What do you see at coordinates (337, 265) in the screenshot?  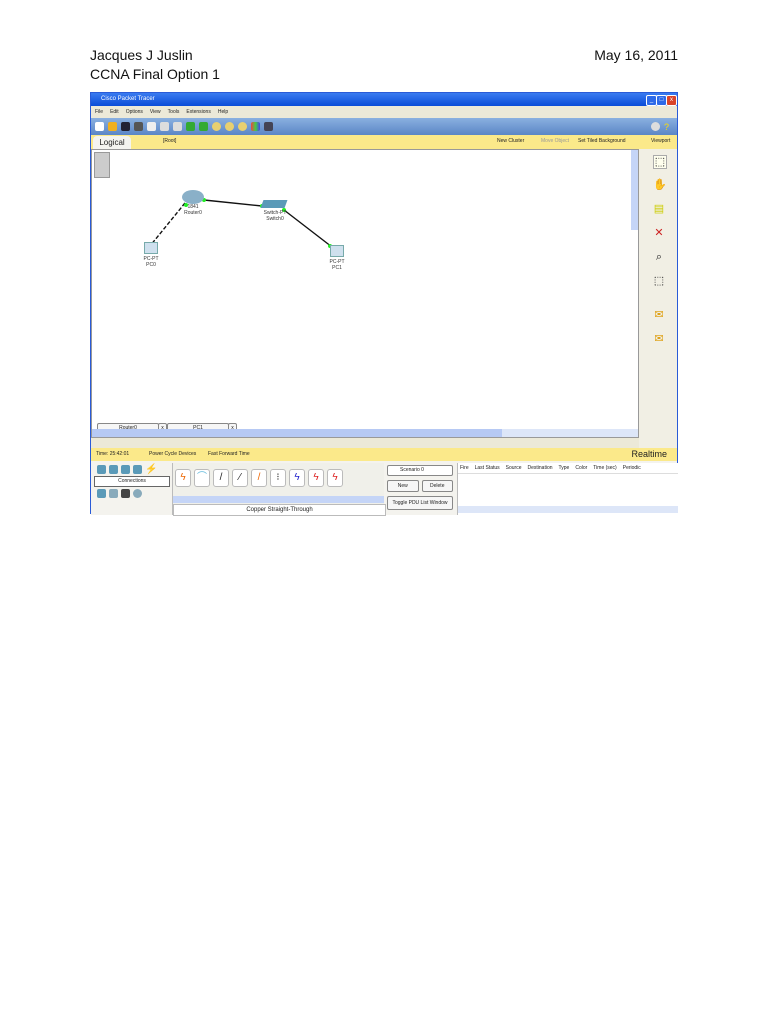 I see `pc1-label: PC-PT PC1` at bounding box center [337, 265].